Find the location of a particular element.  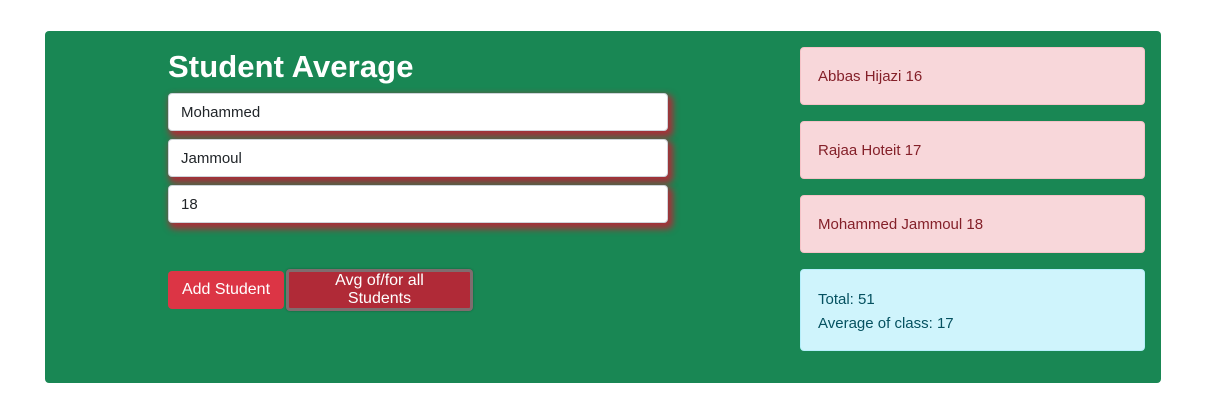

grade-input is located at coordinates (418, 204).